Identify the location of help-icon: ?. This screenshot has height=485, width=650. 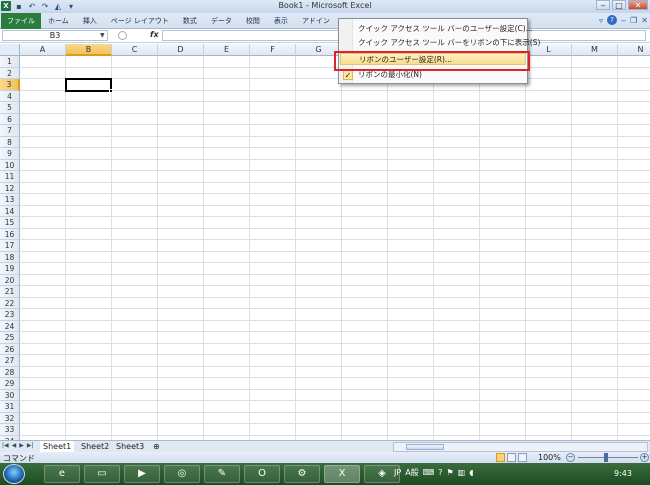
(612, 20).